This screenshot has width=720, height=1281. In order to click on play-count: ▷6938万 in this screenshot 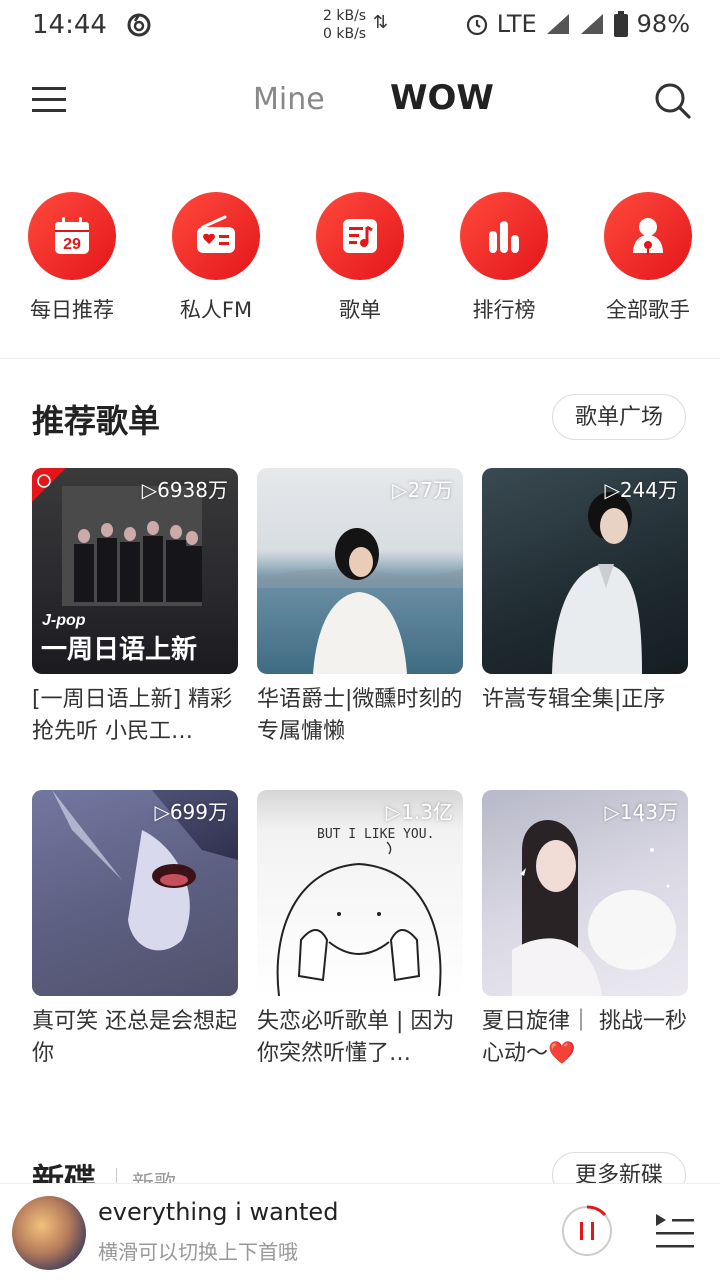, I will do `click(184, 490)`.